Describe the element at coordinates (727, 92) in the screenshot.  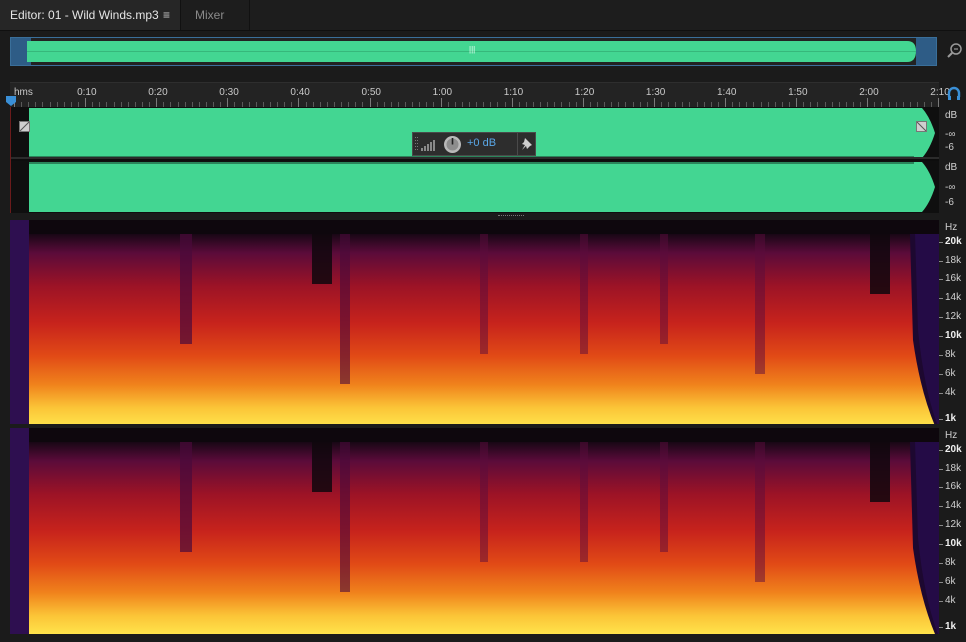
I see `ruler-label: 1:40` at that location.